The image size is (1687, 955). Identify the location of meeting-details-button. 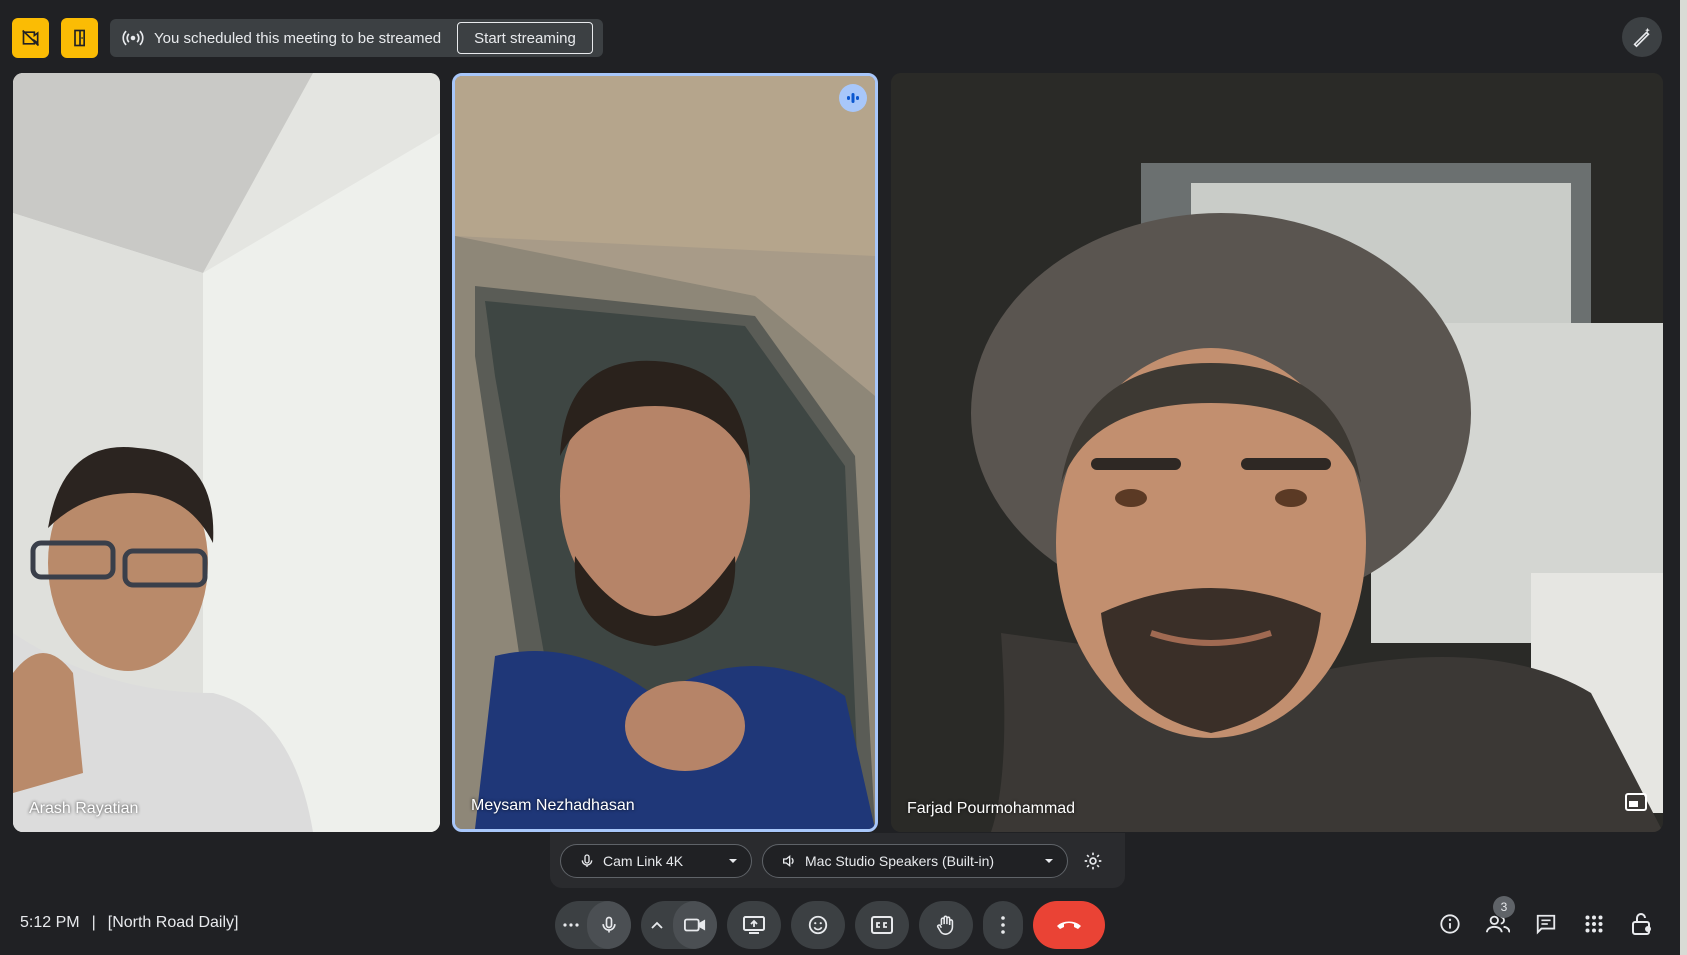
(1450, 924).